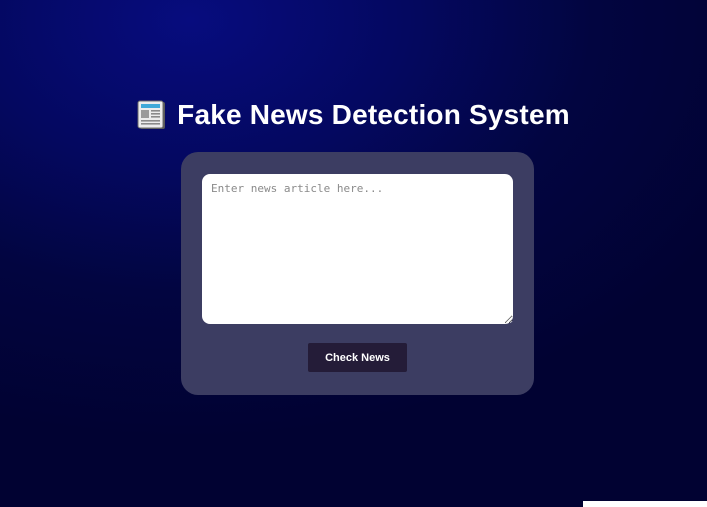  I want to click on news-article-input, so click(357, 249).